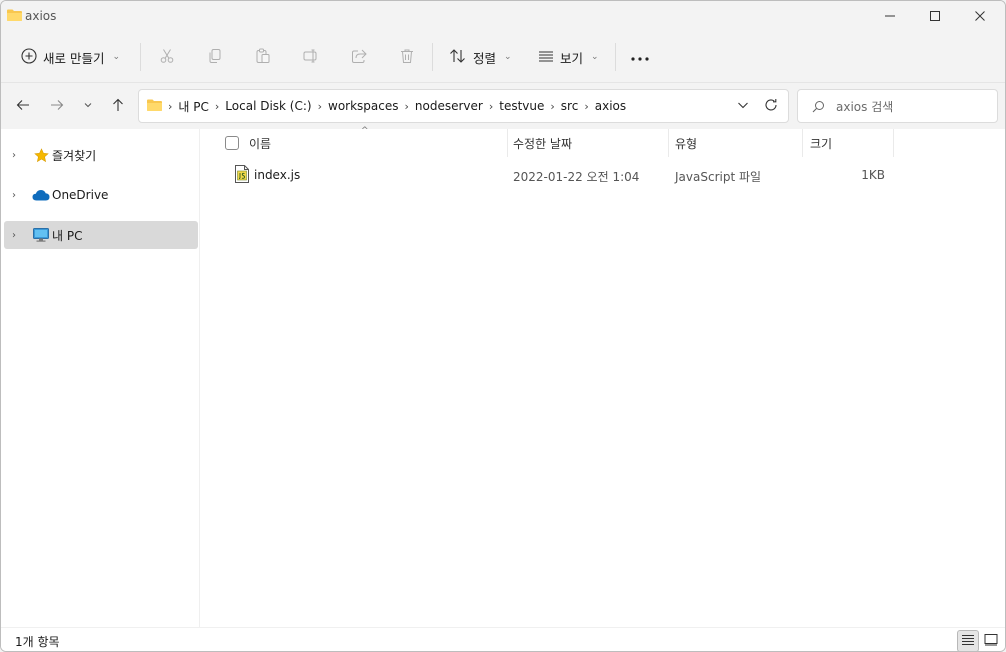 Image resolution: width=1006 pixels, height=652 pixels. Describe the element at coordinates (41, 235) in the screenshot. I see `computer-icon` at that location.